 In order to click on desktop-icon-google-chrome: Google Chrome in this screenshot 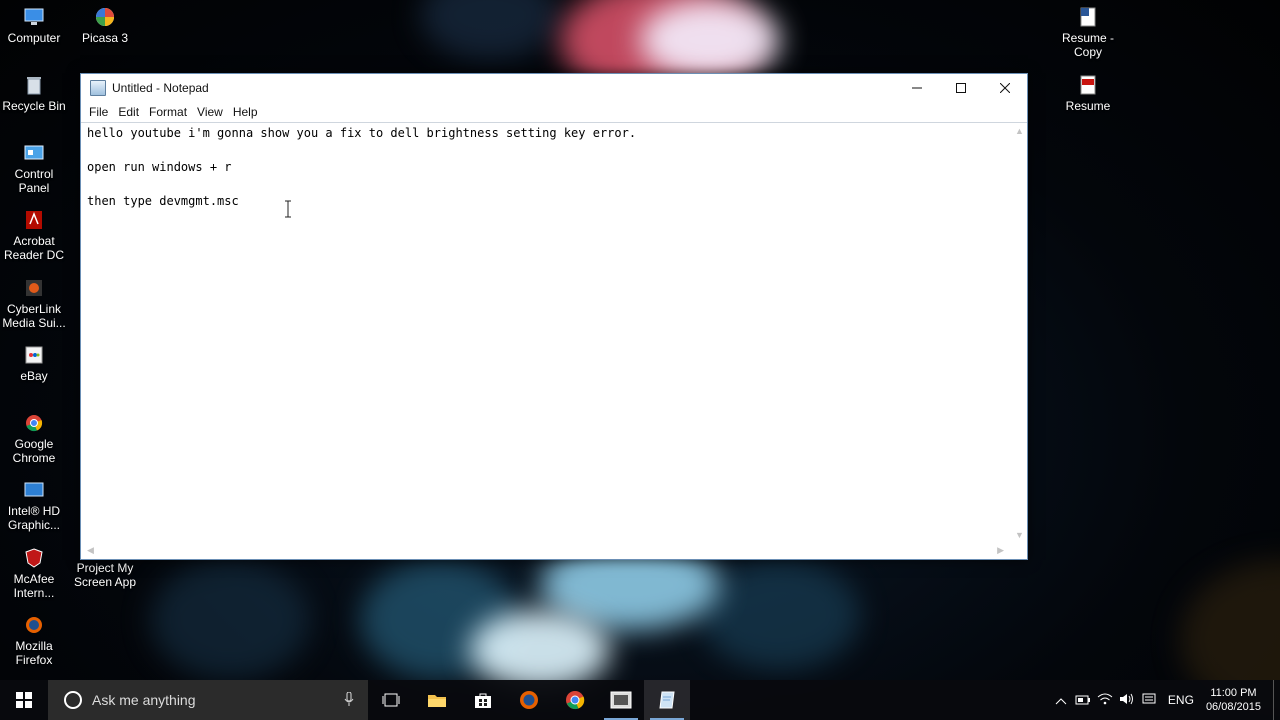, I will do `click(34, 438)`.